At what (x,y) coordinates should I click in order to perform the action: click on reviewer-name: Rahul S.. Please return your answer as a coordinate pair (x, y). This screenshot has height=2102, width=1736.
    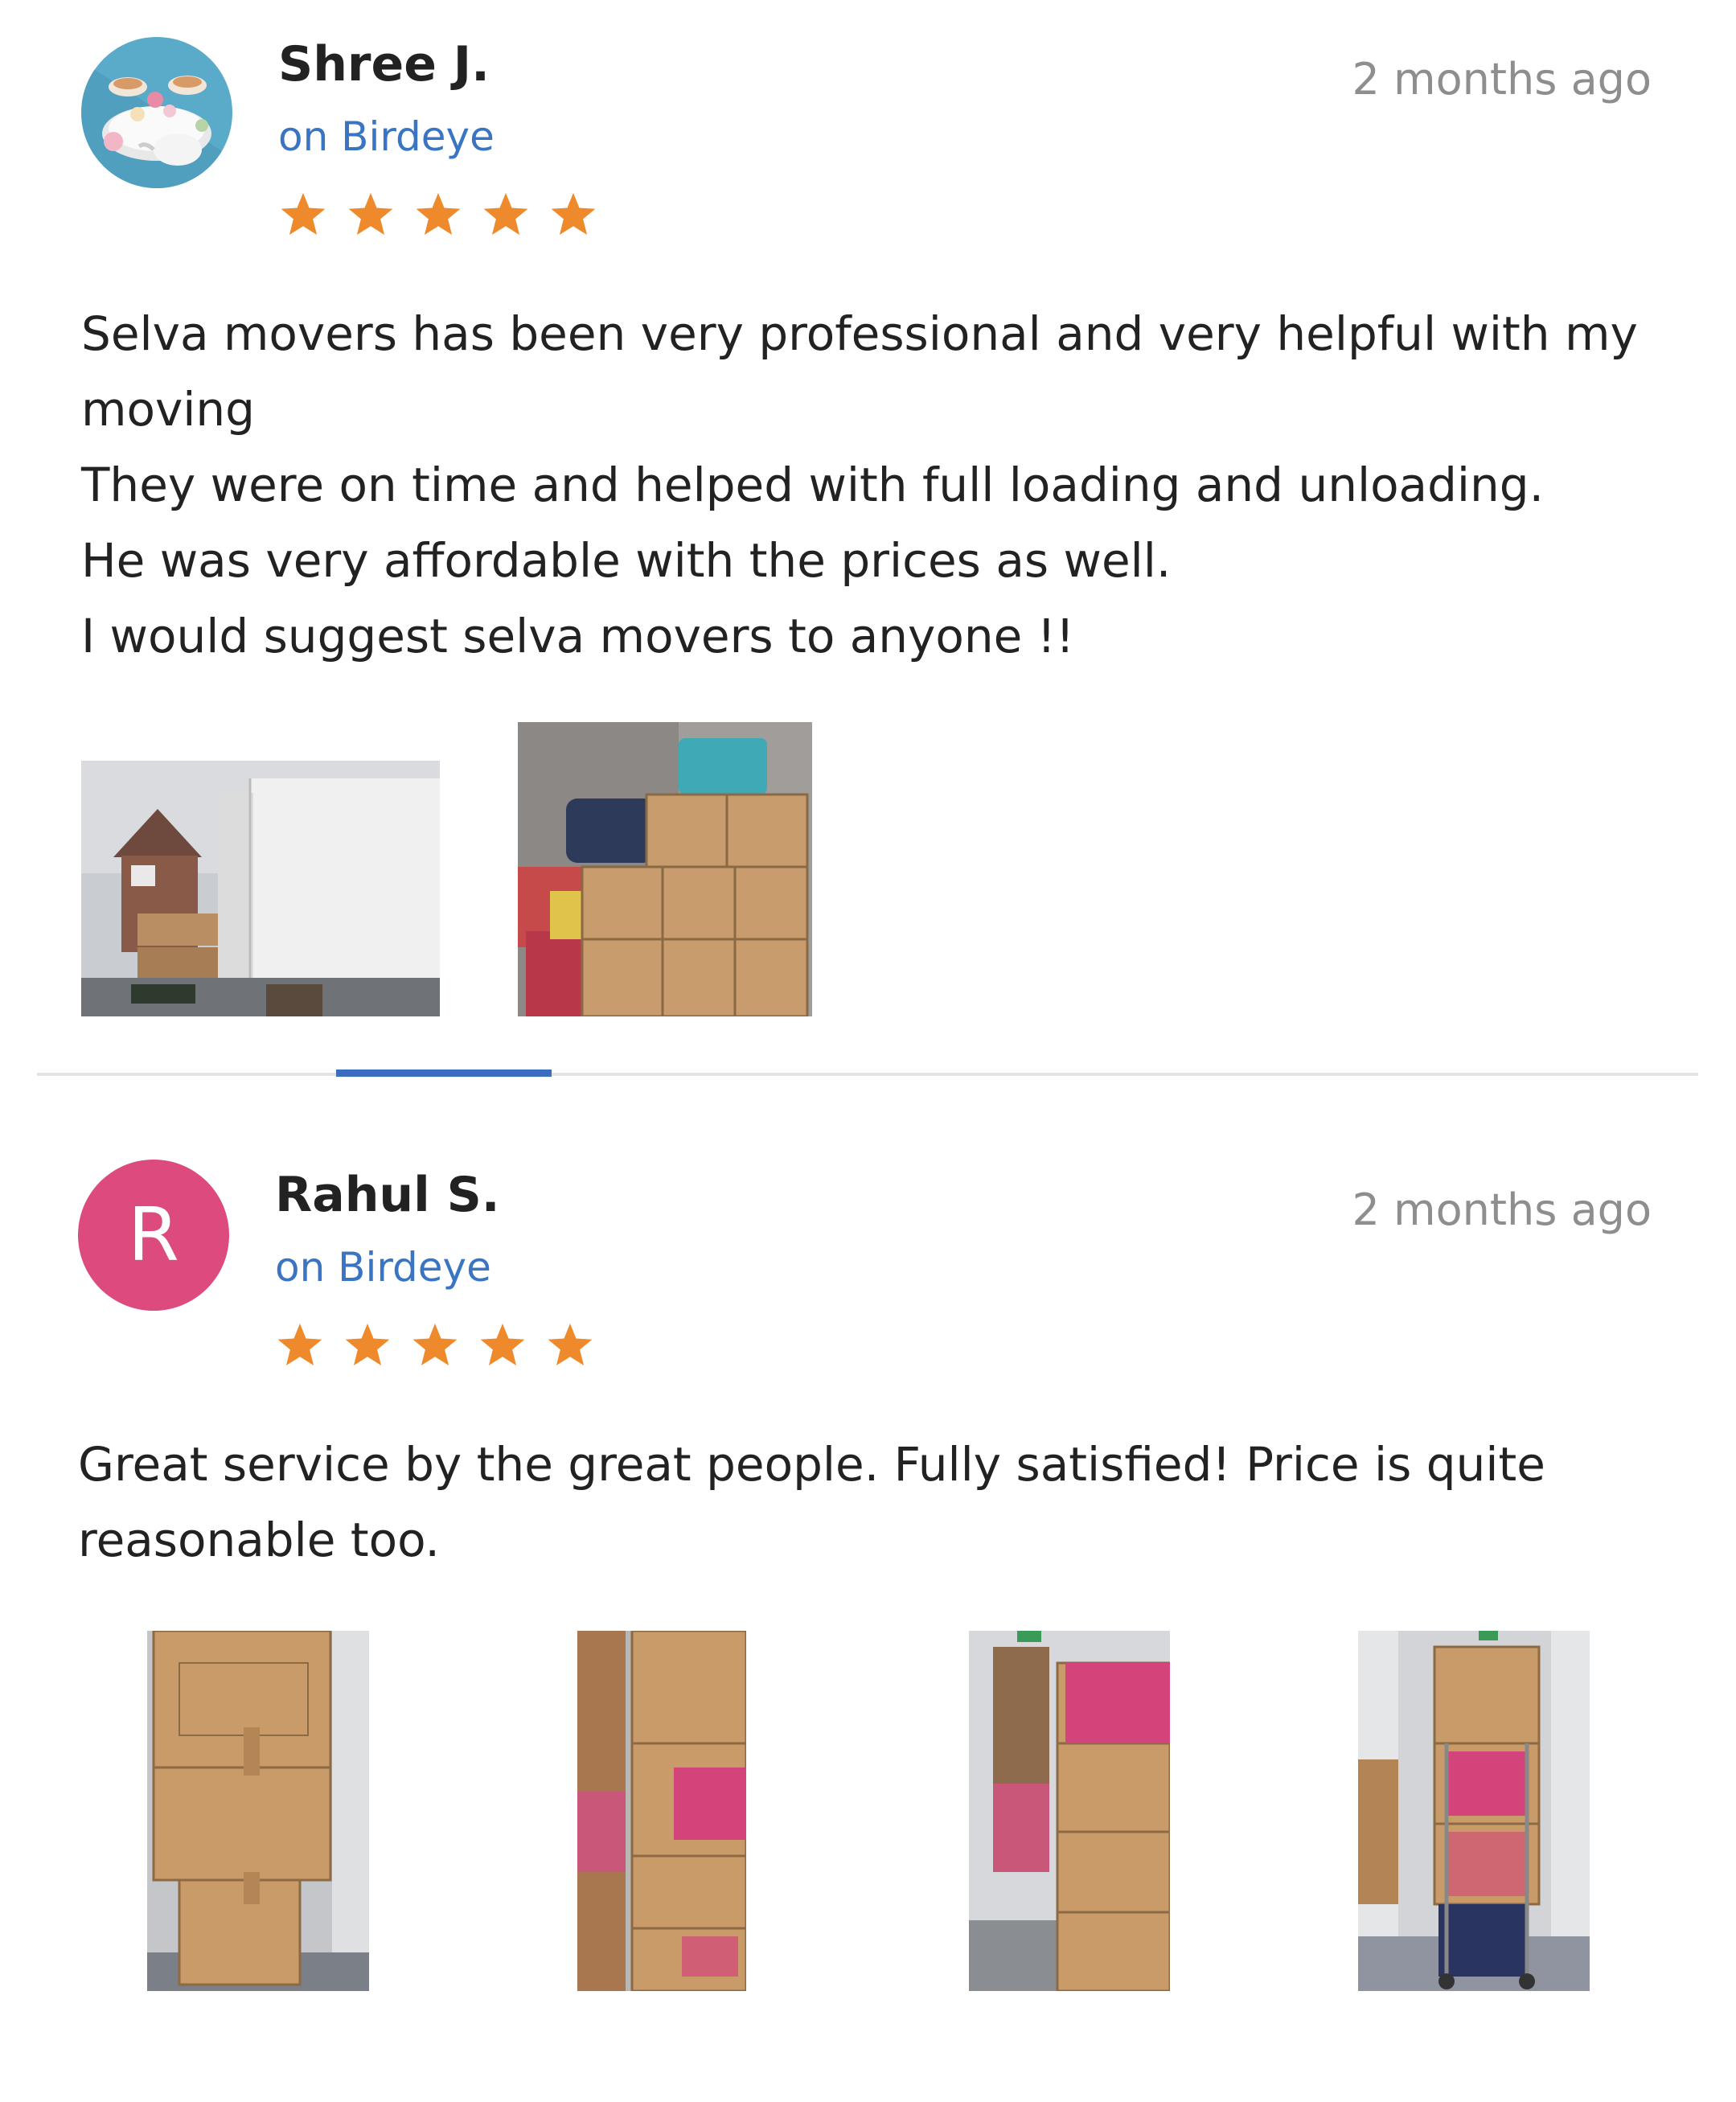
    Looking at the image, I should click on (387, 1195).